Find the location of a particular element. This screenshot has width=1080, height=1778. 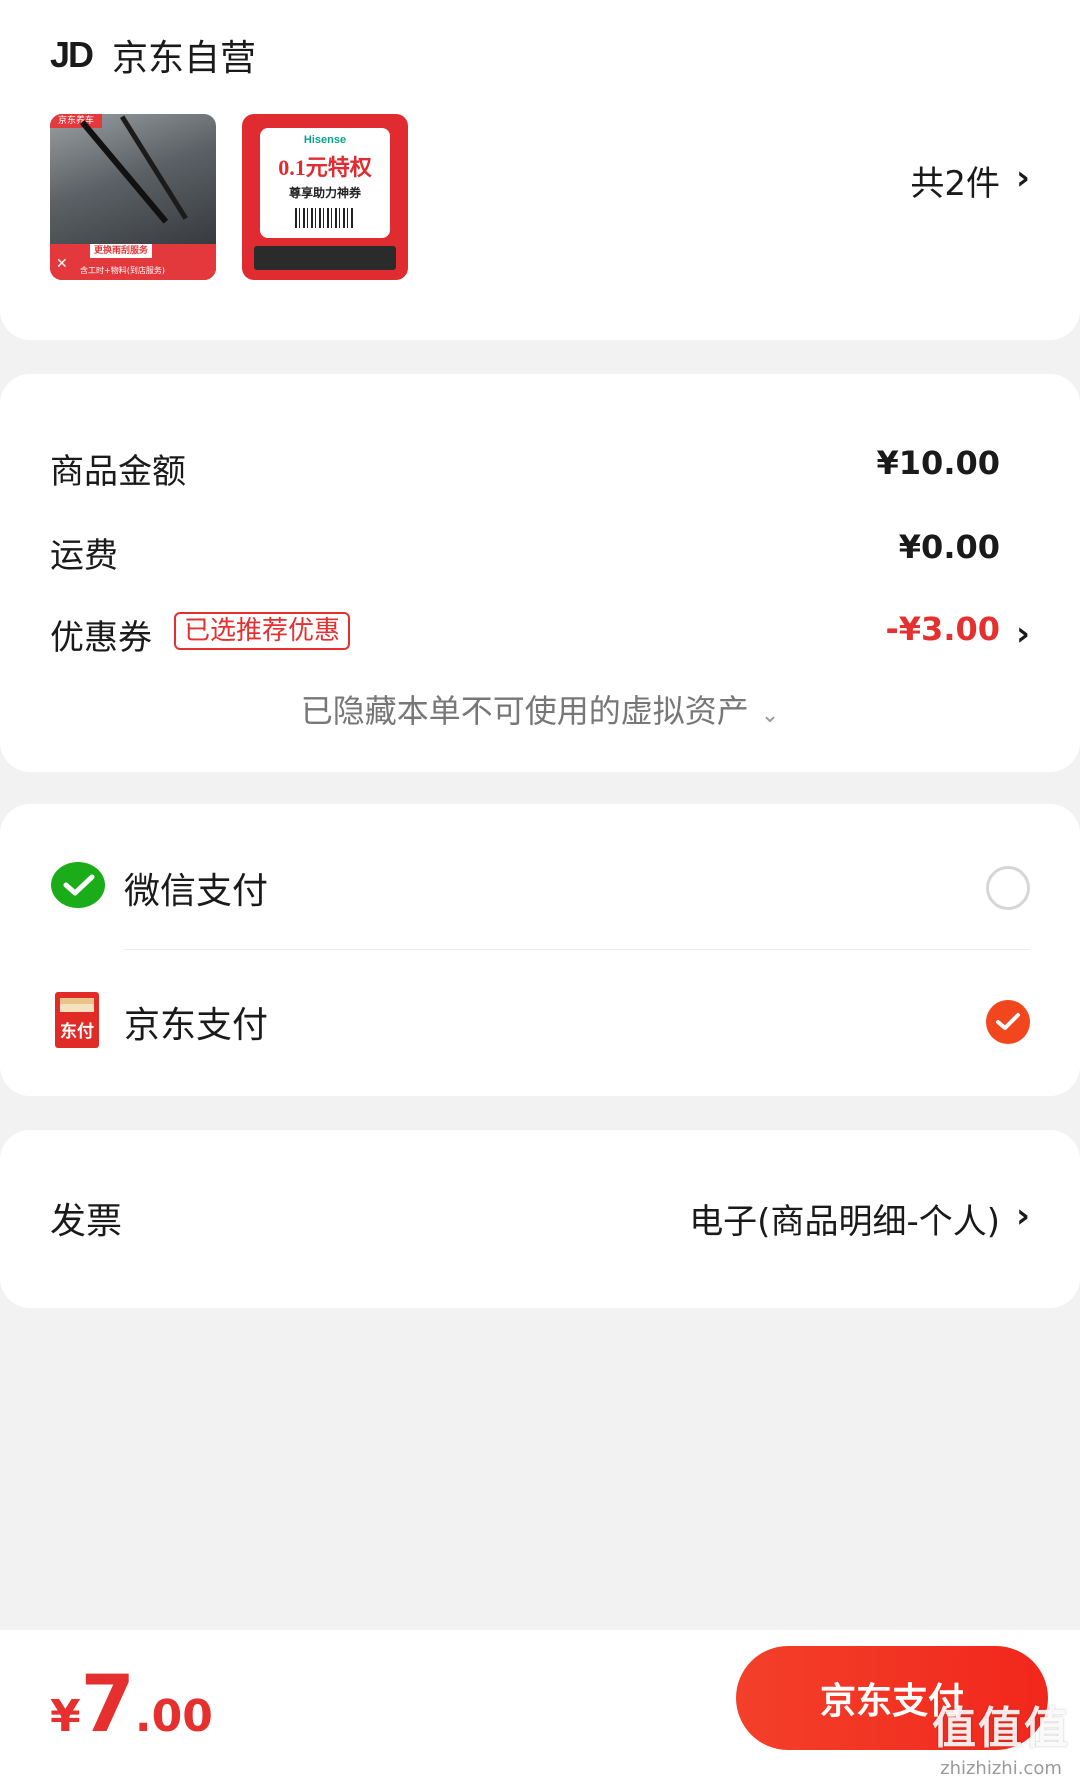

goods-amount-label: 商品金额 is located at coordinates (118, 472).